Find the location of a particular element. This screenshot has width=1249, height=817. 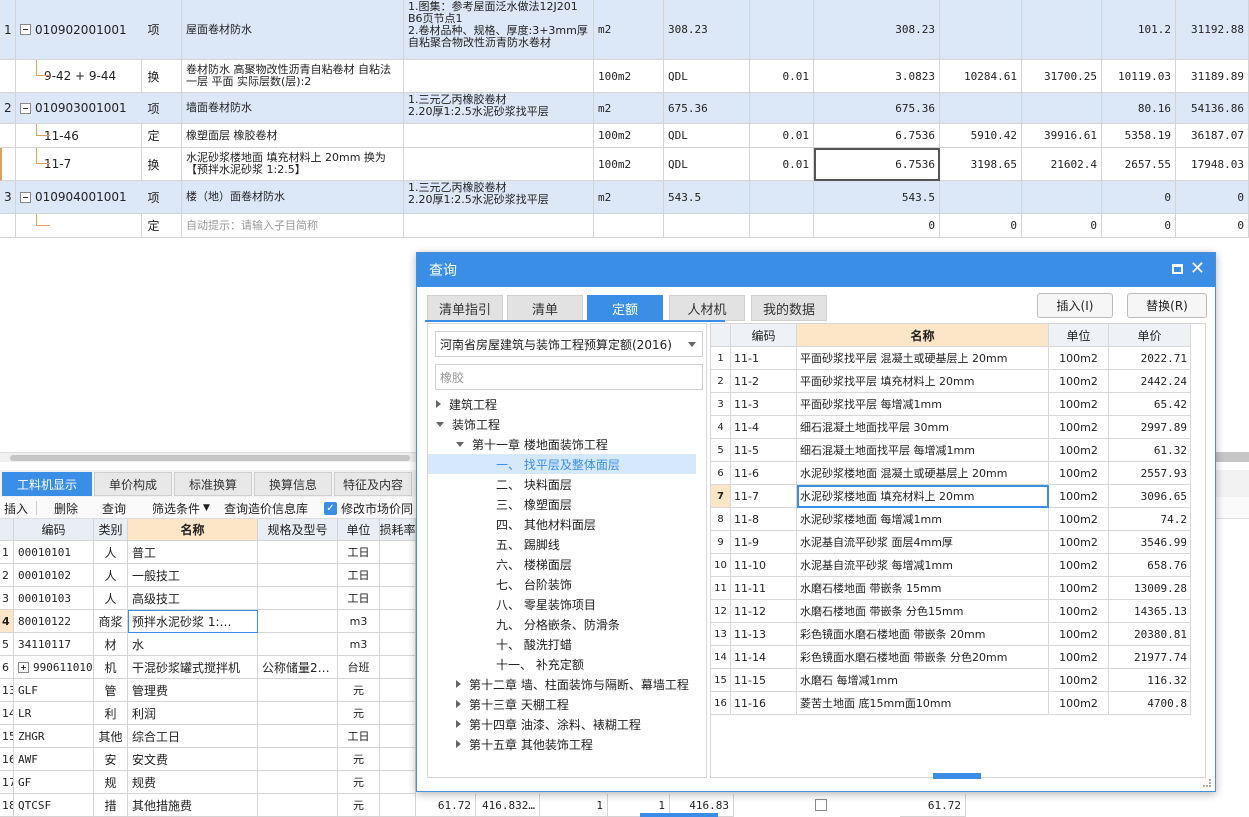

bottom-name: 其他措施费 is located at coordinates (193, 805).